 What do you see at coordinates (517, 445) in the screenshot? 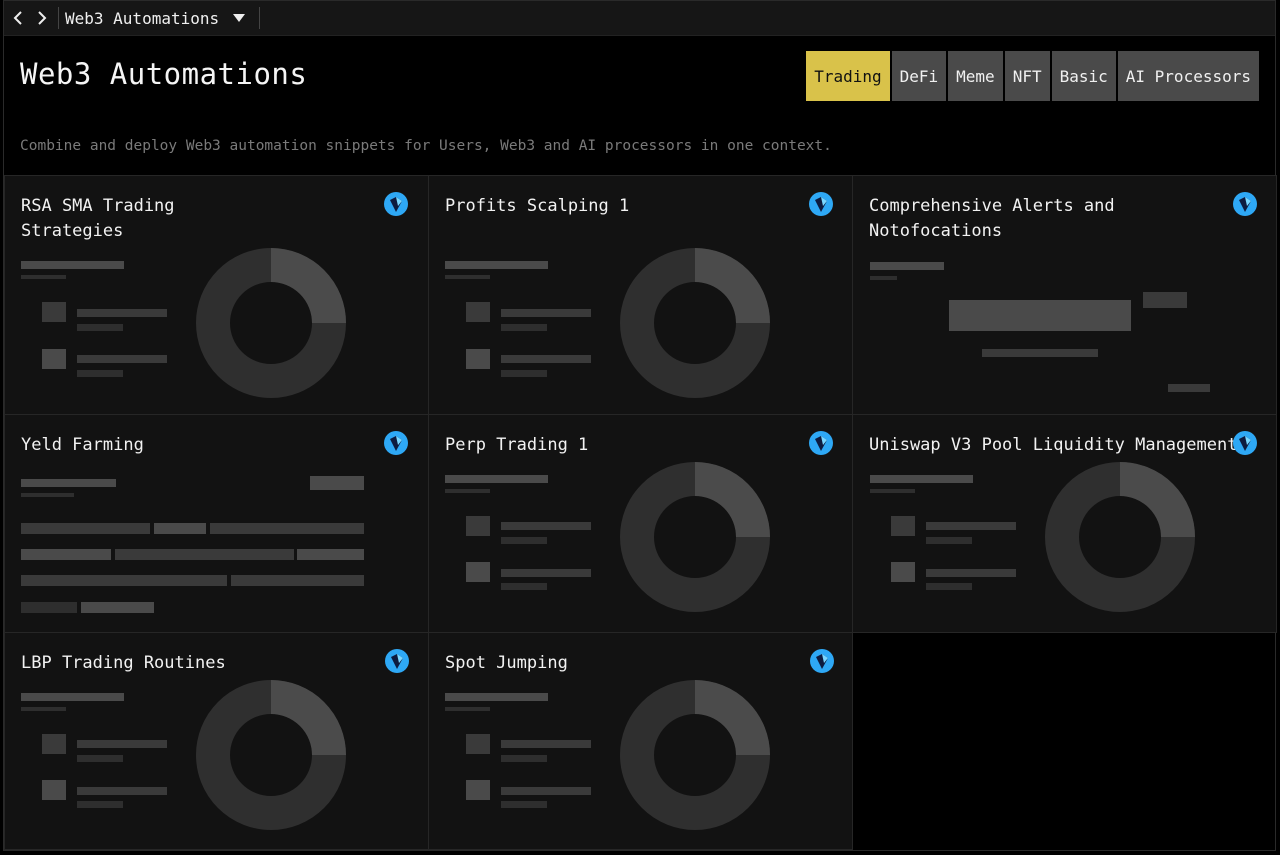
I see `card-title: Perp Trading 1` at bounding box center [517, 445].